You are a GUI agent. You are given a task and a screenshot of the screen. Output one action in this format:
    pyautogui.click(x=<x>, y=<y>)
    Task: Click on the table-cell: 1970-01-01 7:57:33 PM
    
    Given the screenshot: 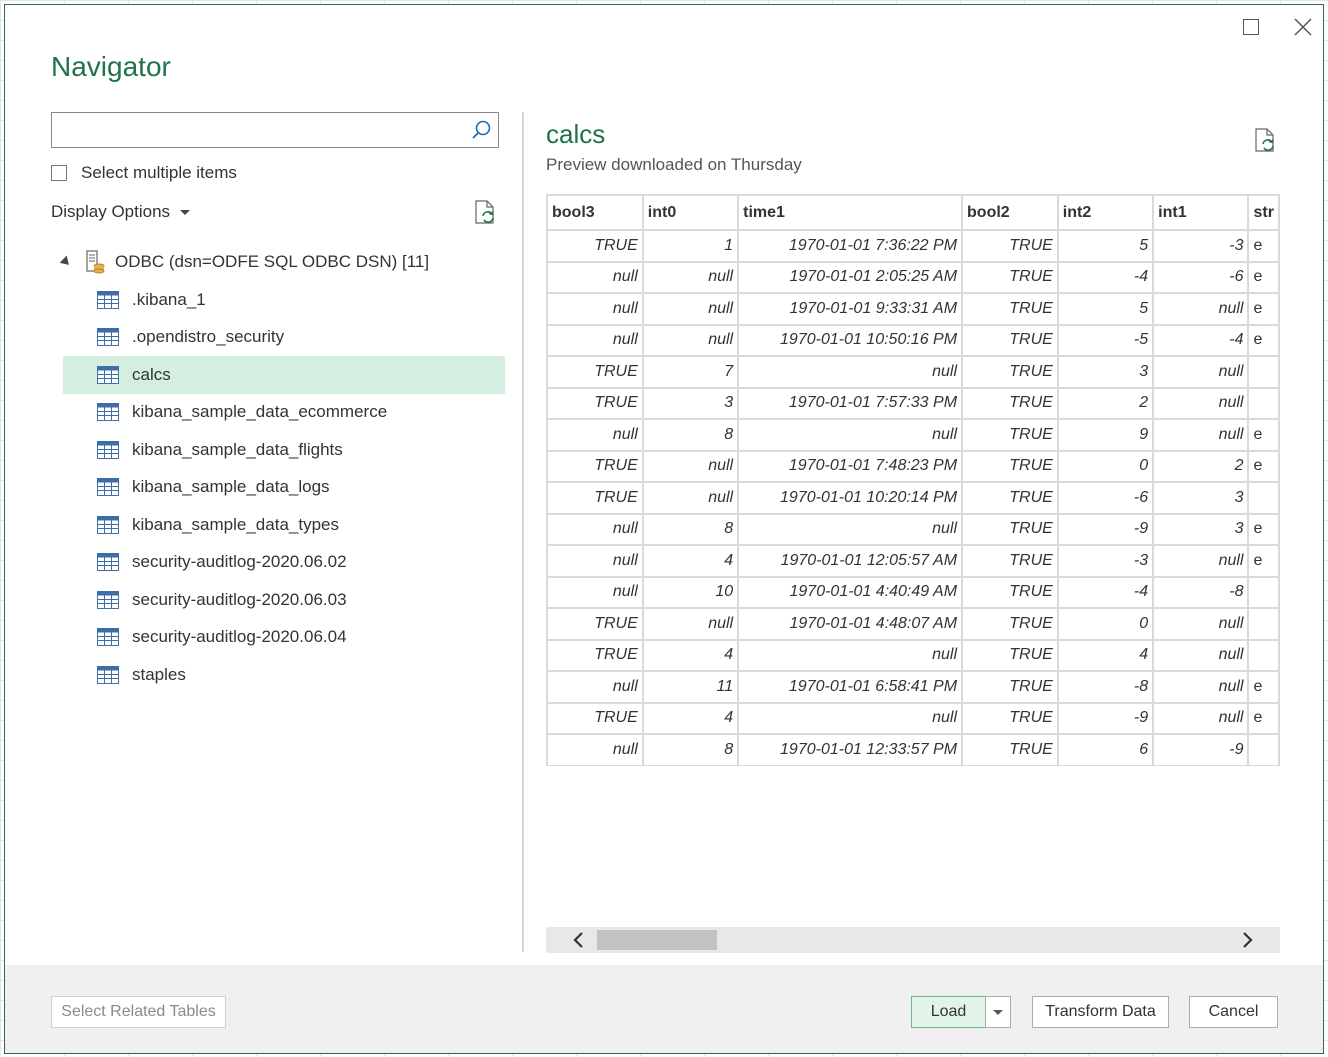 What is the action you would take?
    pyautogui.click(x=850, y=403)
    